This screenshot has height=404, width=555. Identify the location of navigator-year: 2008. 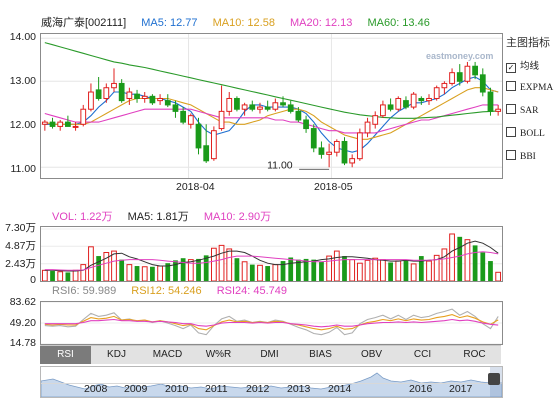
(96, 389).